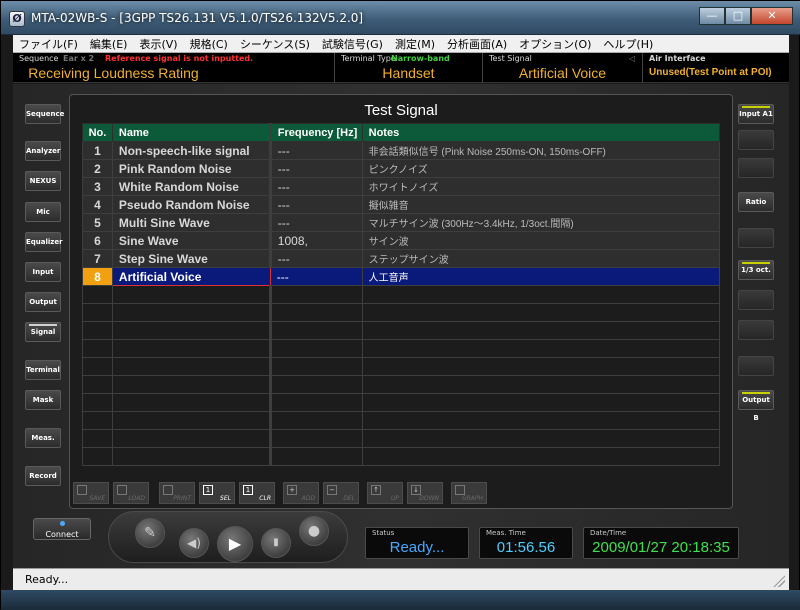 The image size is (800, 610). What do you see at coordinates (425, 493) in the screenshot?
I see `toolbar-down-button: ↓ DOWN` at bounding box center [425, 493].